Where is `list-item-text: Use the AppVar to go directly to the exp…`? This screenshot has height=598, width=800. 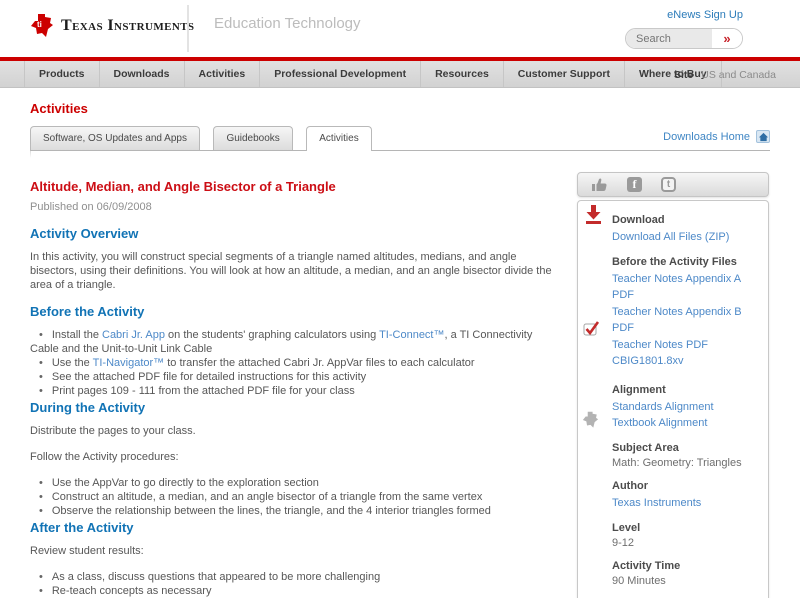 list-item-text: Use the AppVar to go directly to the exp… is located at coordinates (185, 483).